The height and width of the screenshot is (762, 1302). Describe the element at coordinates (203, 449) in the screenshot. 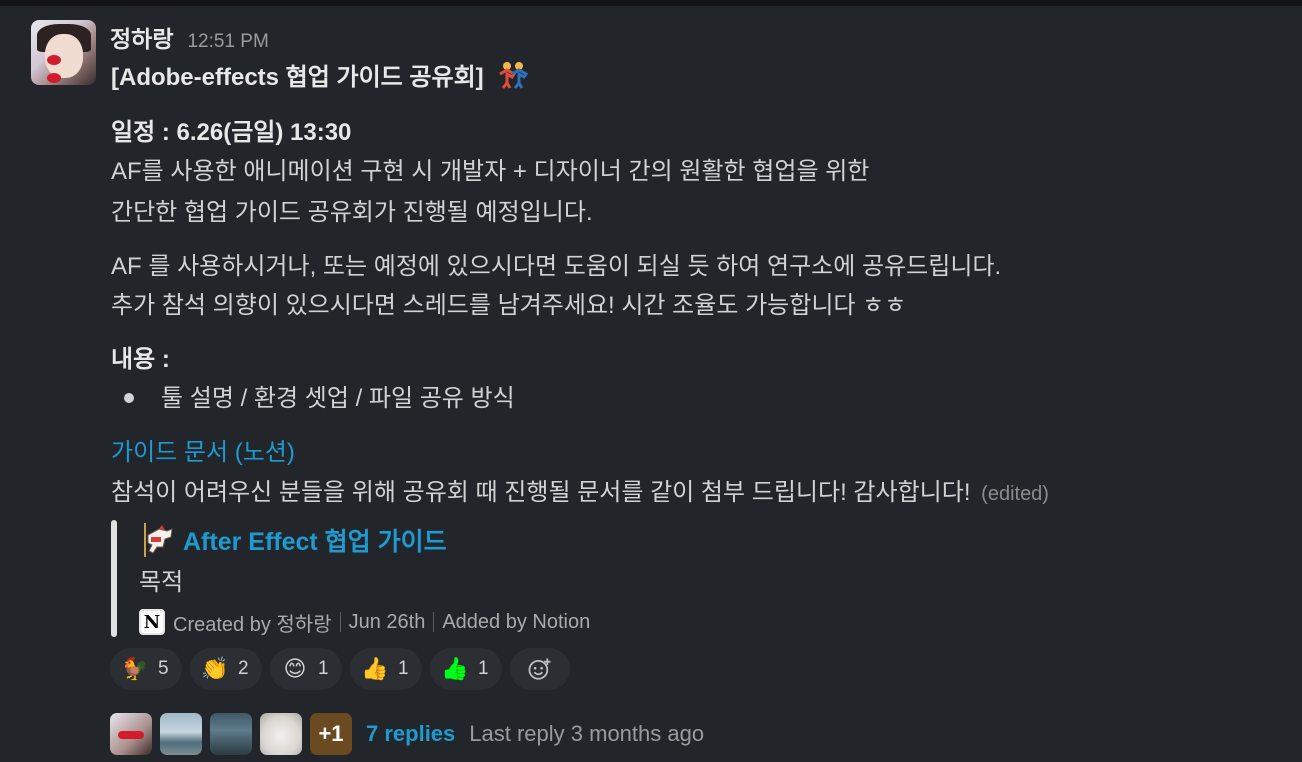

I see `guide-document-link: 가이드 문서 (노션)` at that location.